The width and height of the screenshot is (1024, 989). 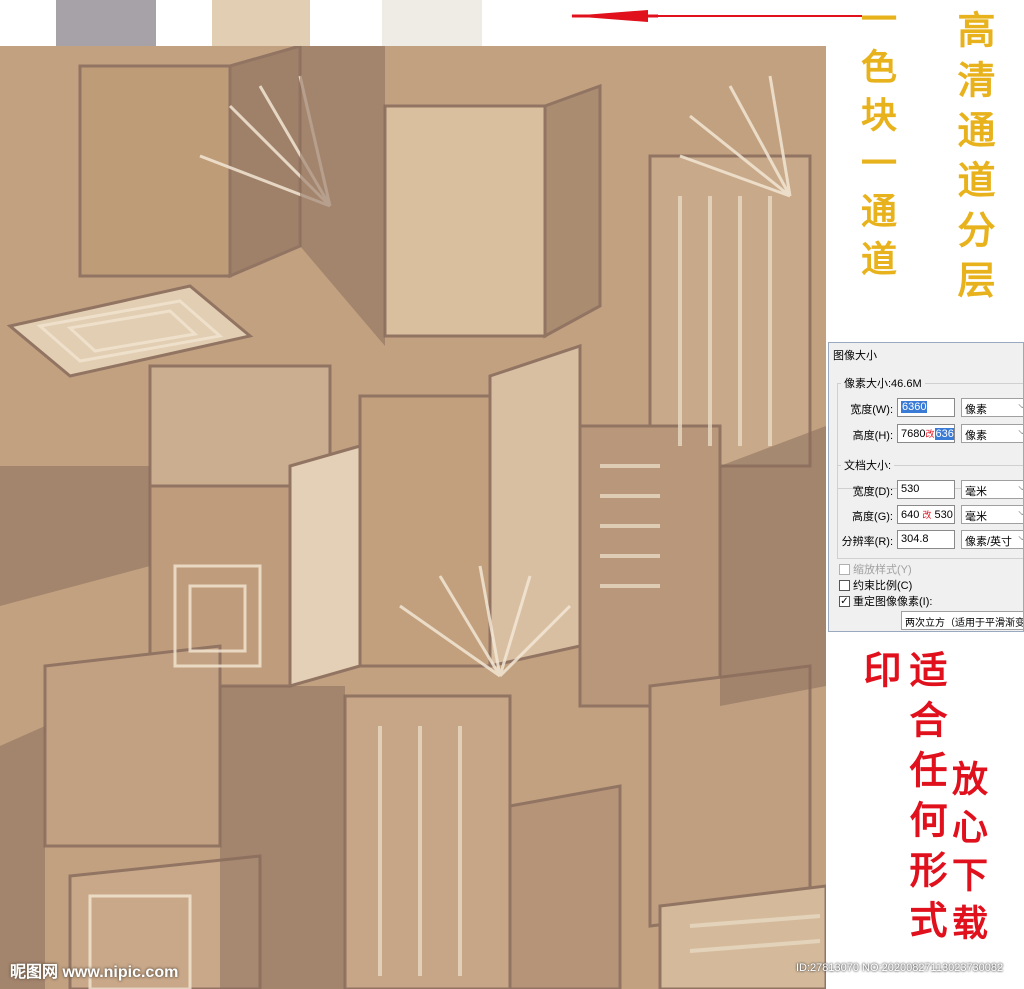 What do you see at coordinates (902, 800) in the screenshot?
I see `tagline-suitable-for-any-print: 适合任何形式印` at bounding box center [902, 800].